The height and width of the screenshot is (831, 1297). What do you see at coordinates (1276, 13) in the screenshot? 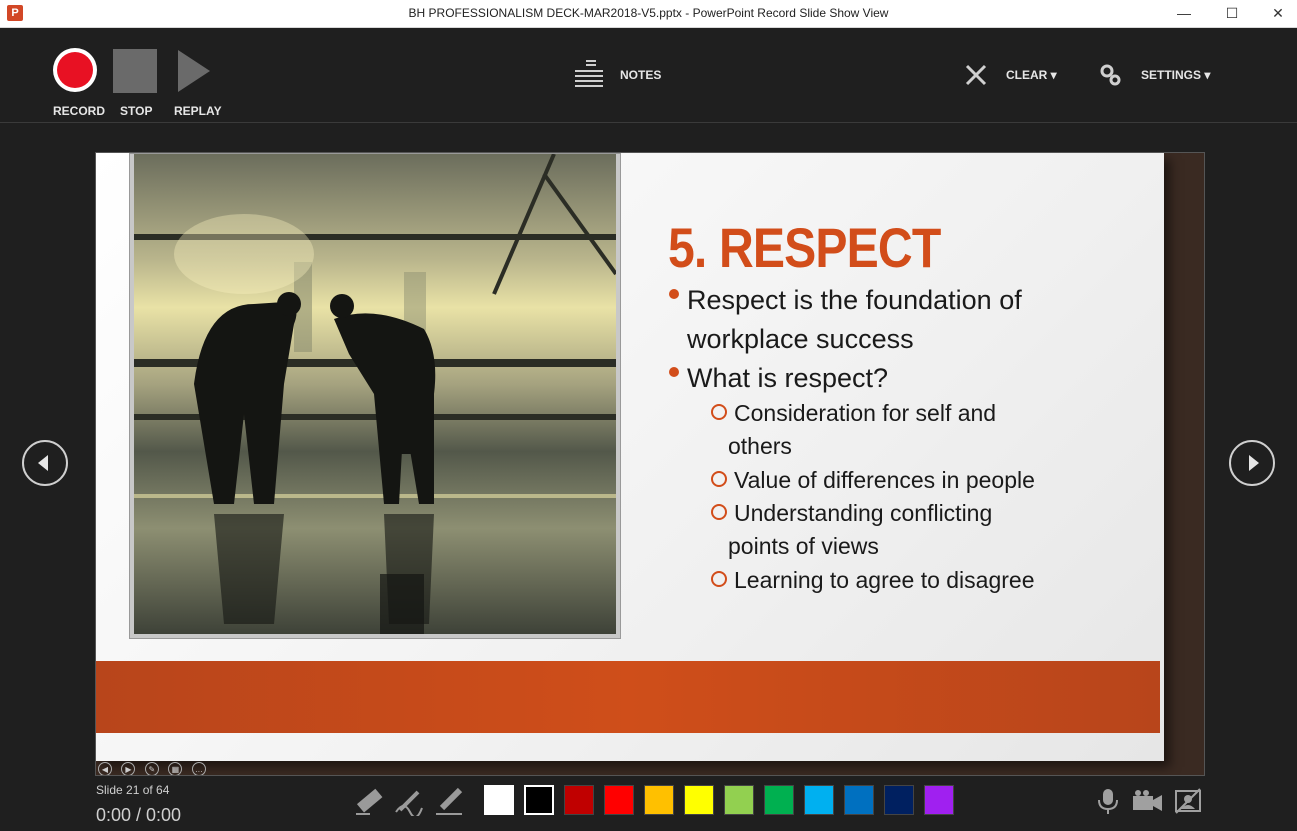
I see `close-button: ✕` at bounding box center [1276, 13].